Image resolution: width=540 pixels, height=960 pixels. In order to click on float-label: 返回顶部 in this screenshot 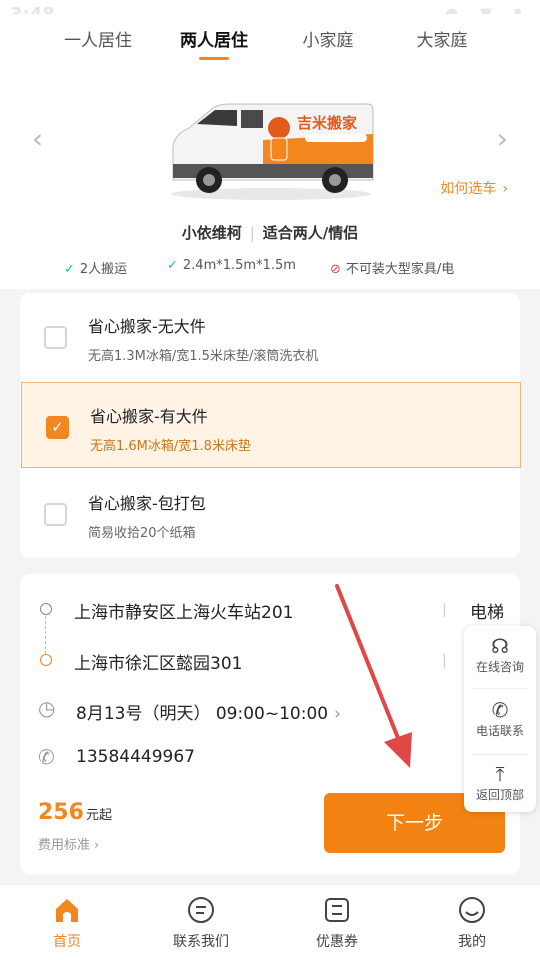, I will do `click(499, 795)`.